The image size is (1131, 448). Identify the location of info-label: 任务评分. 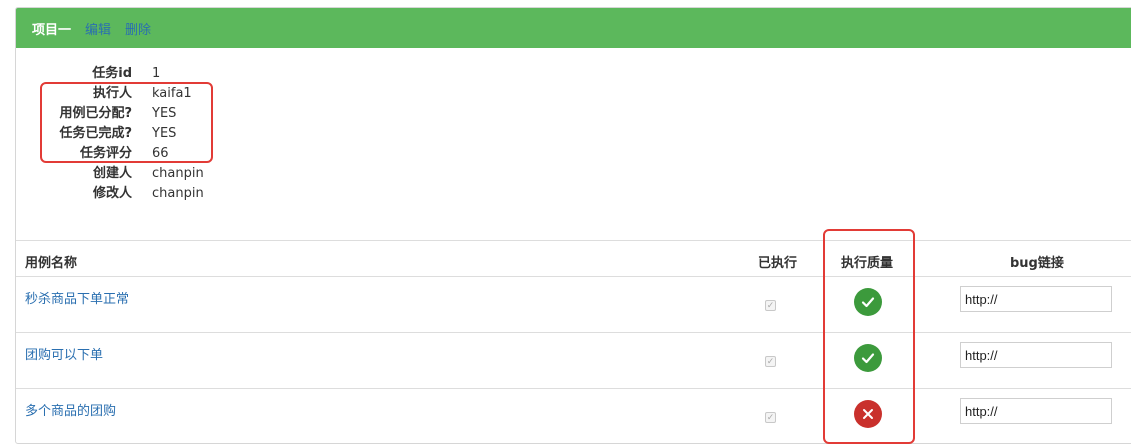
(105, 153).